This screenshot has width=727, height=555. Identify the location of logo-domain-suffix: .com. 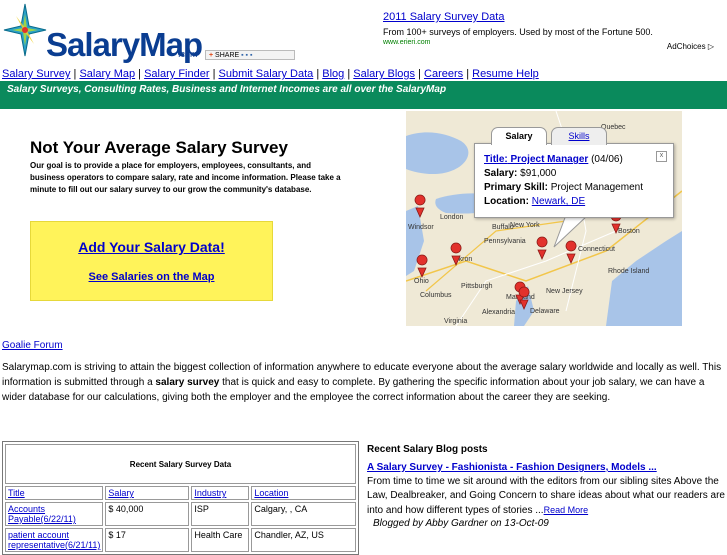
(188, 54).